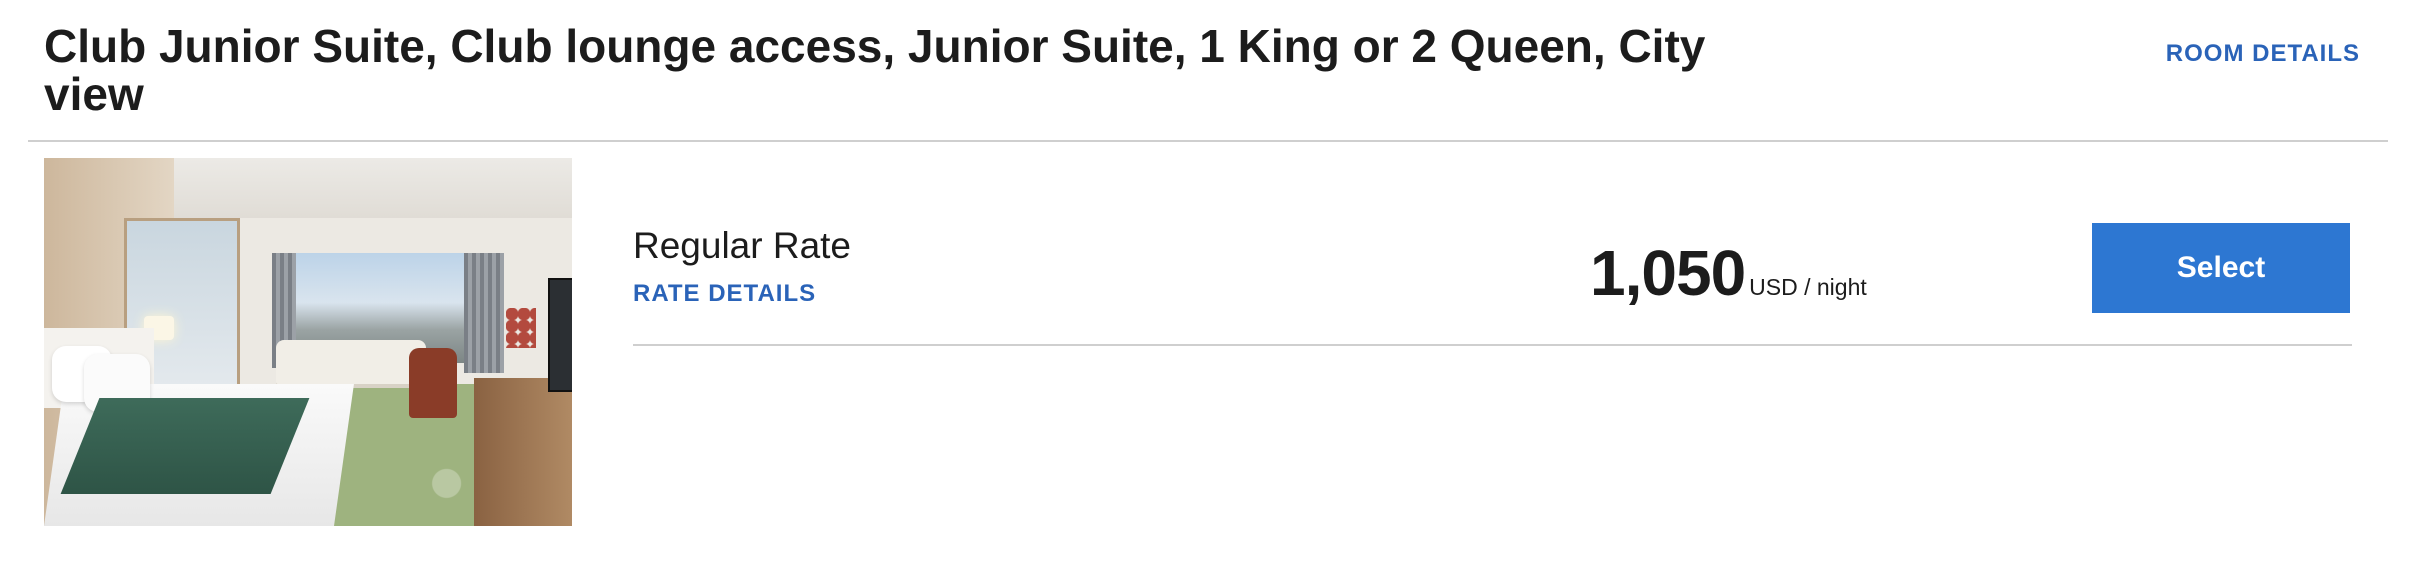 This screenshot has width=2412, height=570. I want to click on photo-bed-throw, so click(185, 446).